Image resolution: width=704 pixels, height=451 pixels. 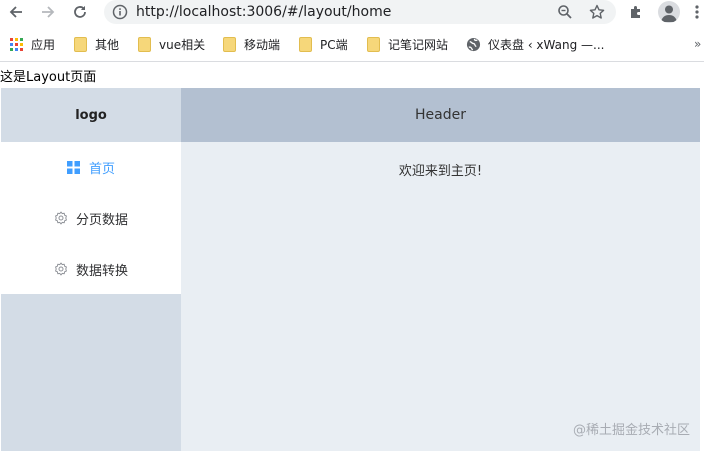 I want to click on bookmark-folder-mobile: 移动端, so click(x=250, y=44).